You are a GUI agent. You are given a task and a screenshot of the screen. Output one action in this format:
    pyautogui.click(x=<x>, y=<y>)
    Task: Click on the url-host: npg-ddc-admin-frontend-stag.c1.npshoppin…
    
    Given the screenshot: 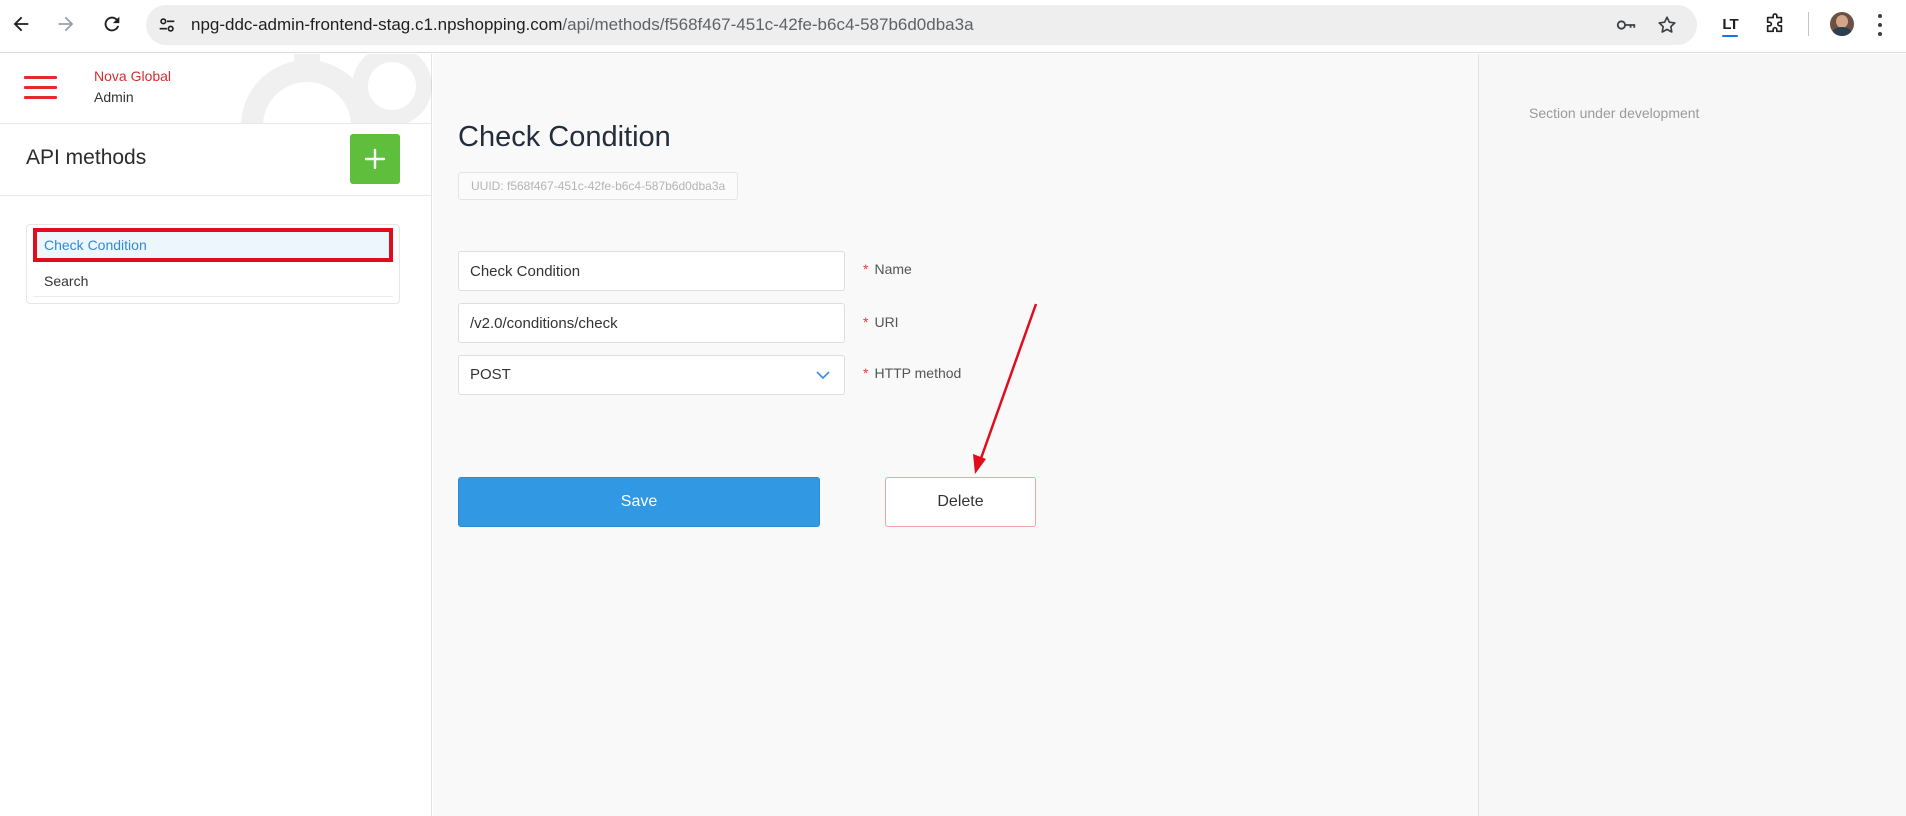 What is the action you would take?
    pyautogui.click(x=377, y=24)
    